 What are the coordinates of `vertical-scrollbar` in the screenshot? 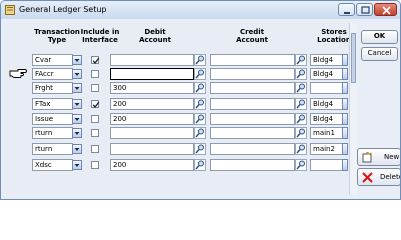 It's located at (353, 109).